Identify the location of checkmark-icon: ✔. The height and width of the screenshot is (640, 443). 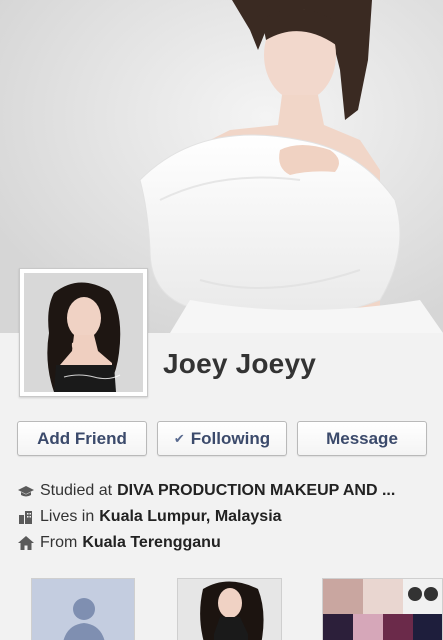
(179, 438).